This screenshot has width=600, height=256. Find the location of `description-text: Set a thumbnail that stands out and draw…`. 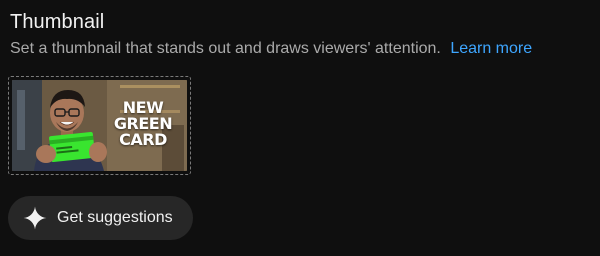

description-text: Set a thumbnail that stands out and draw… is located at coordinates (225, 48).